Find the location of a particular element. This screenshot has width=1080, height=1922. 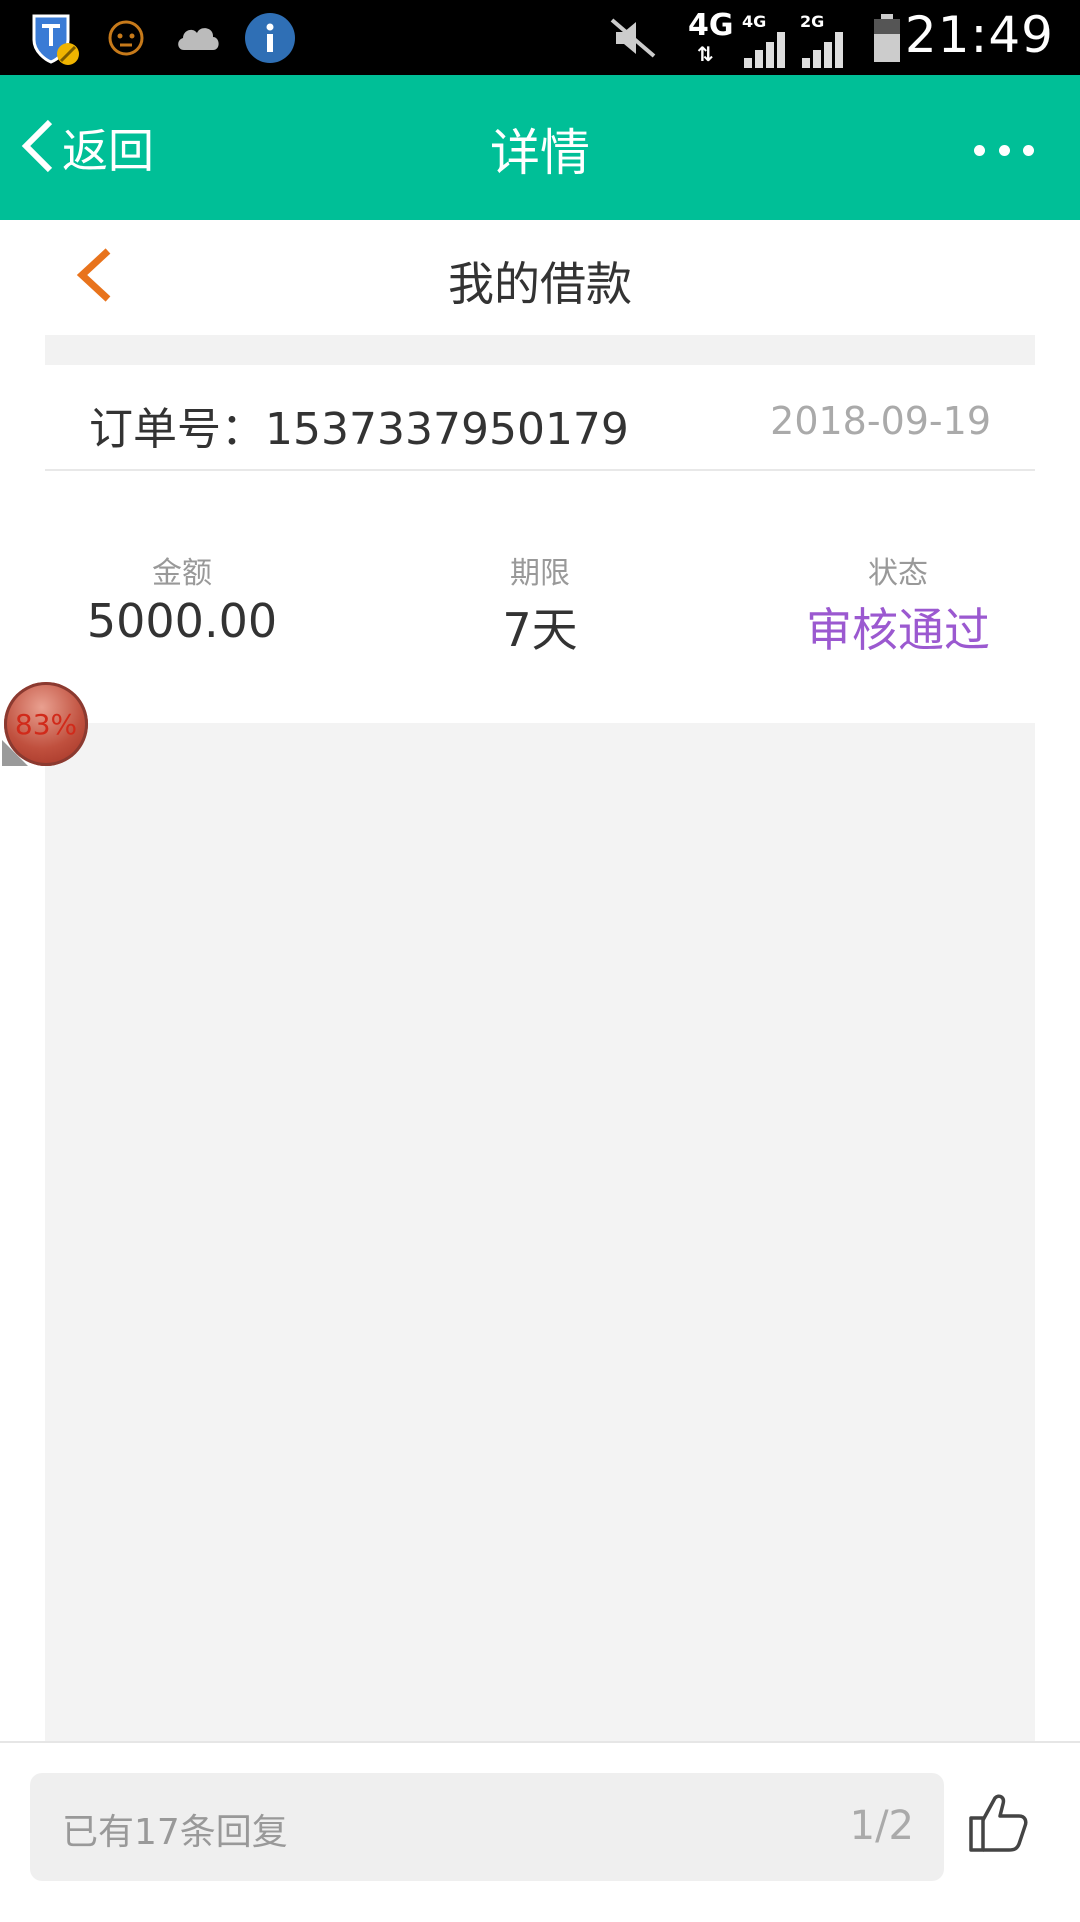

term-label: 期限 is located at coordinates (540, 573).